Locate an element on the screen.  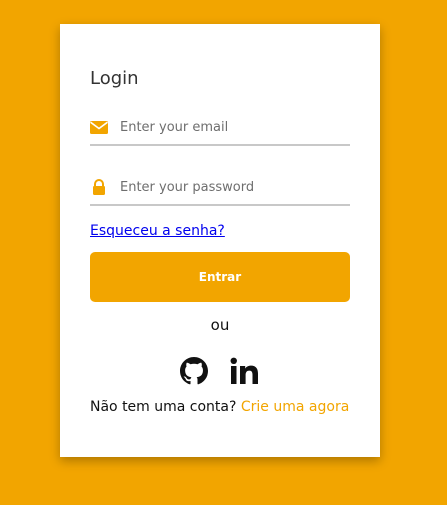
envelope-icon is located at coordinates (99, 127).